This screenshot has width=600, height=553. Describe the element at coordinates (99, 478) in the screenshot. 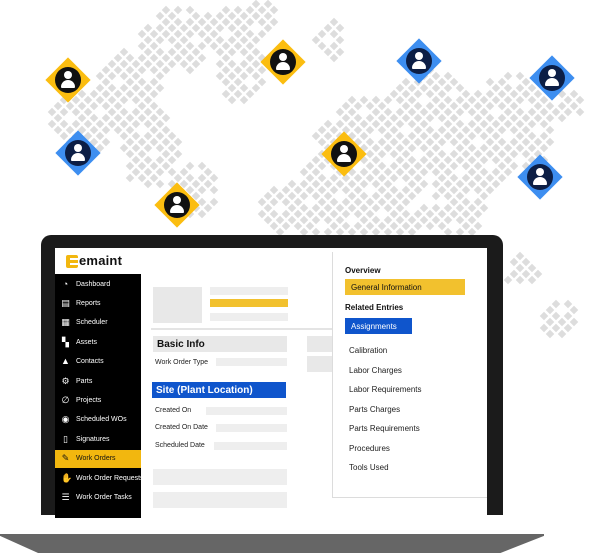

I see `sidebar-item-work-order-requests: ✋ Work Order Requests` at that location.